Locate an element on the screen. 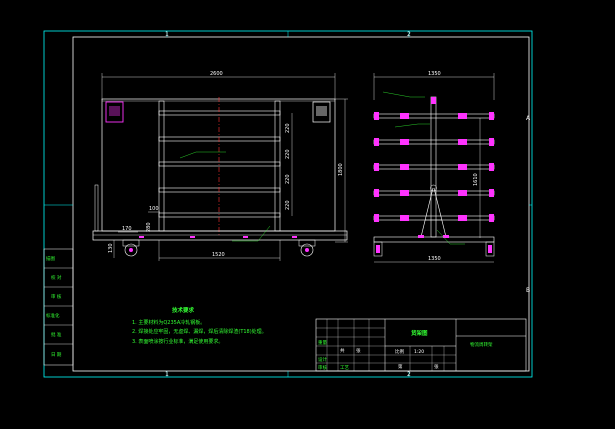 The width and height of the screenshot is (615, 429). strip-item-1: 描图 is located at coordinates (50, 258).